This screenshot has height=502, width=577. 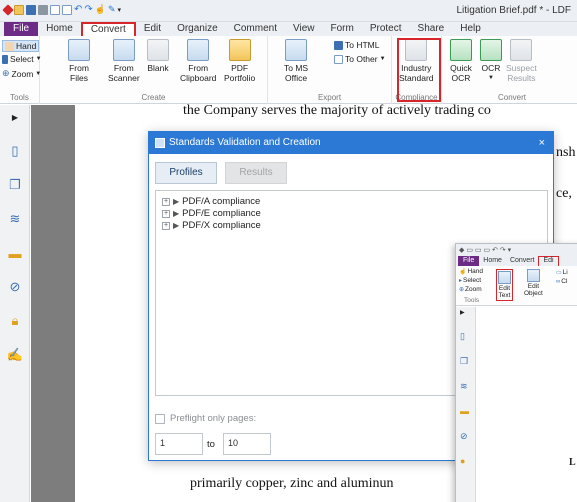 What do you see at coordinates (542, 143) in the screenshot?
I see `close-icon: ×` at bounding box center [542, 143].